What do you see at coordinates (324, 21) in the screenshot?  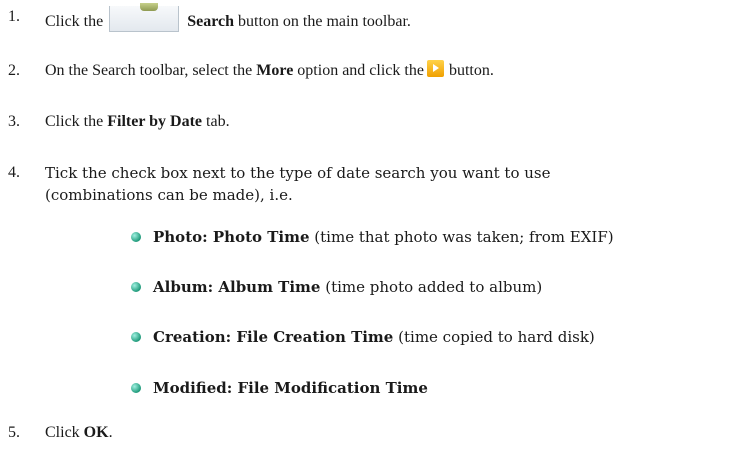 I see `text-segment: button on the main toolbar.` at bounding box center [324, 21].